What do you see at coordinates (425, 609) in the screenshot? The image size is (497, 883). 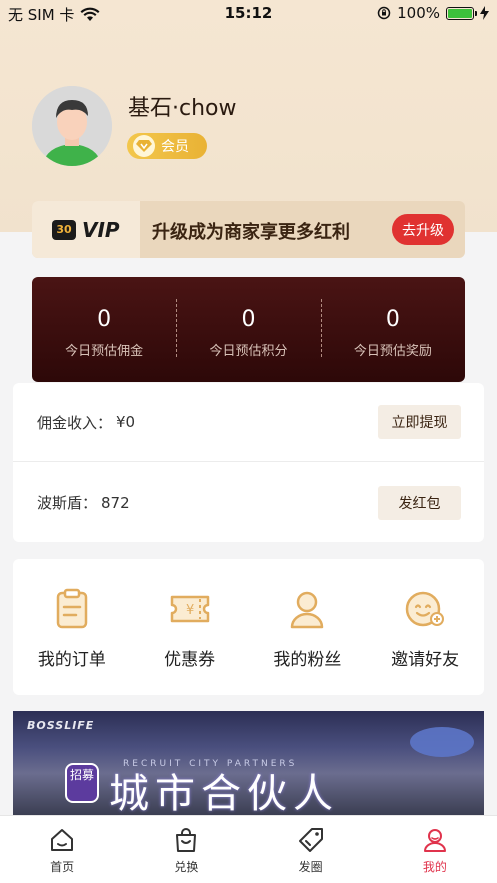 I see `smiley-add-icon` at bounding box center [425, 609].